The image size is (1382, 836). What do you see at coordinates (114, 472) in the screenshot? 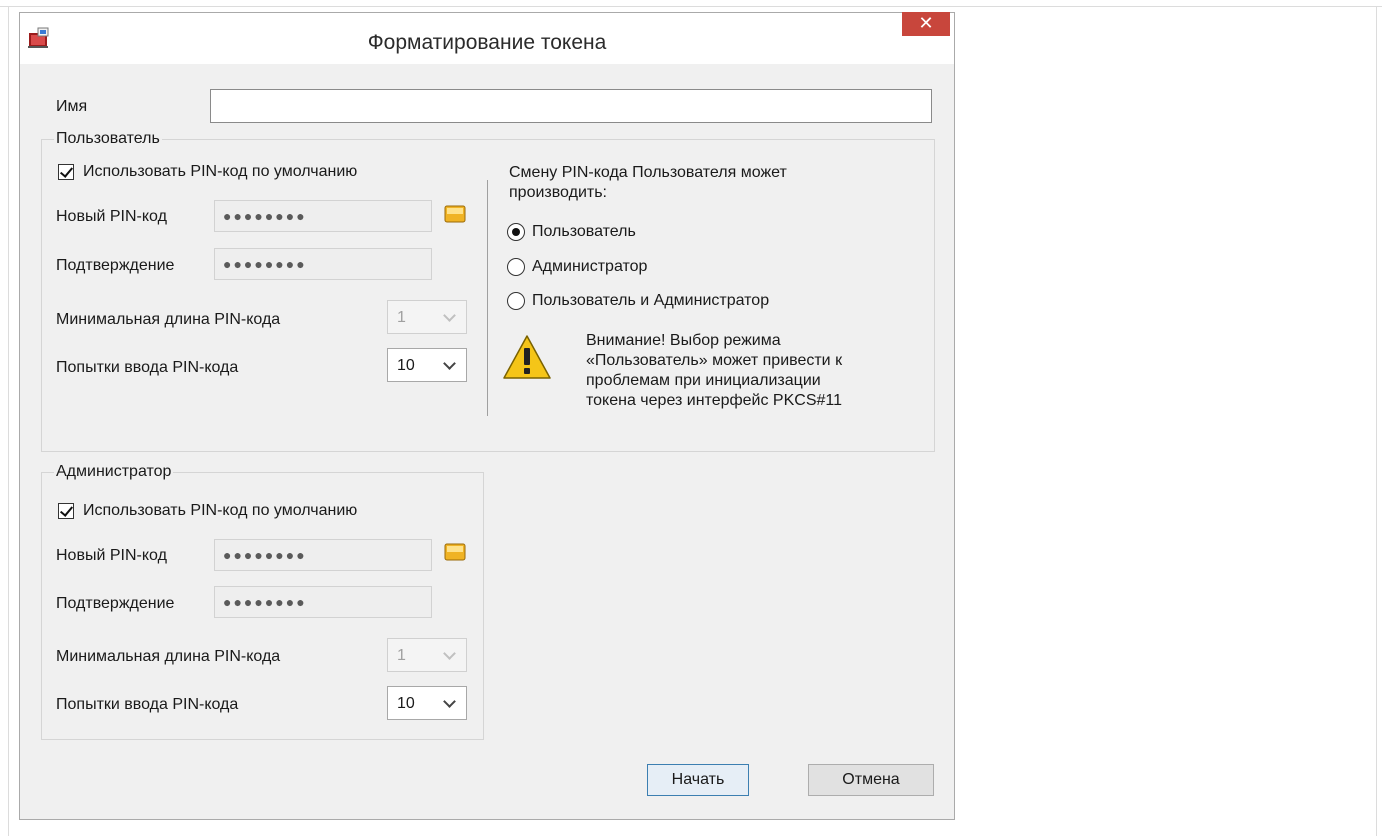
I see `admin-group-title: Администратор` at bounding box center [114, 472].